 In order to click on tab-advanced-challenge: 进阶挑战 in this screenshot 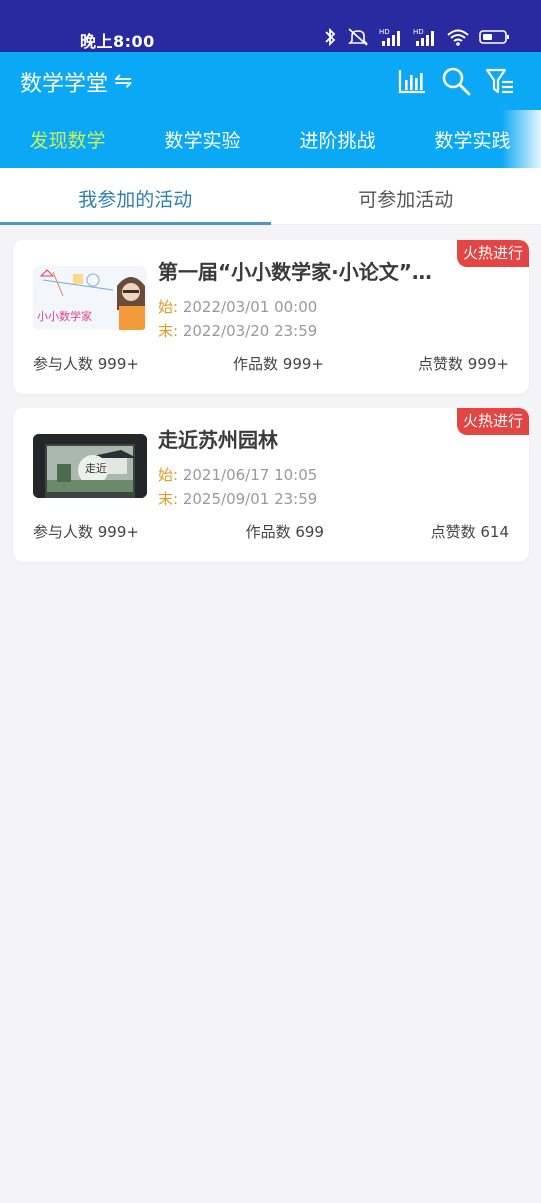, I will do `click(337, 139)`.